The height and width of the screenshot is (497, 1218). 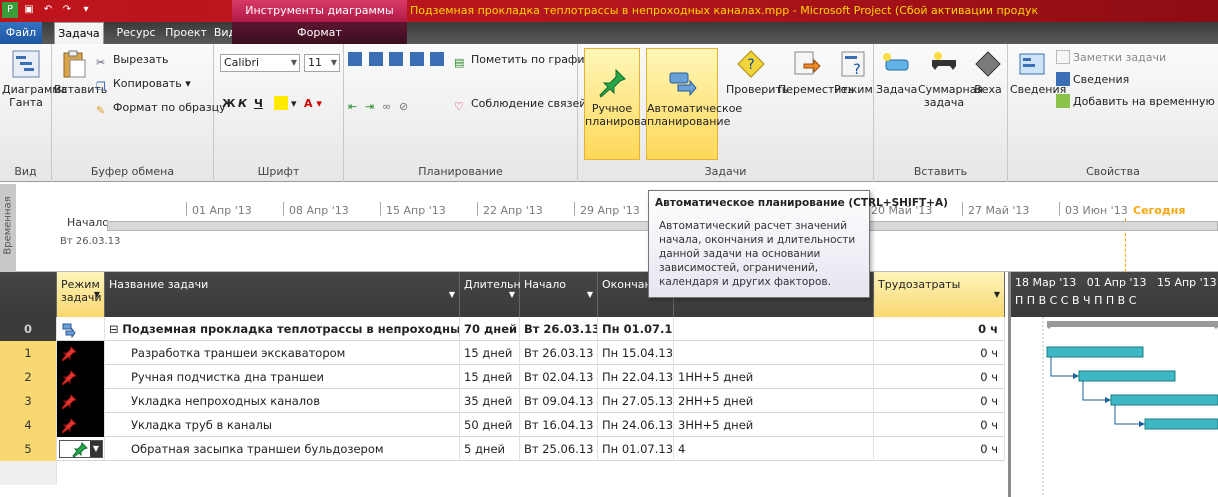 I want to click on mode-button: ? Режим, so click(x=853, y=72).